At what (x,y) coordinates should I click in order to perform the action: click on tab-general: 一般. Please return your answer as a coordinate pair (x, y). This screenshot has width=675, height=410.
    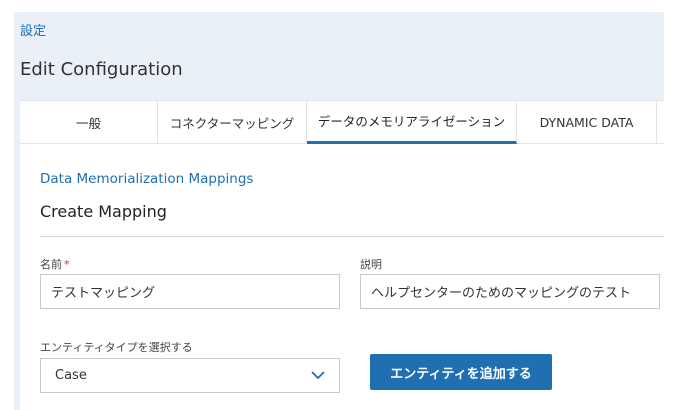
    Looking at the image, I should click on (89, 122).